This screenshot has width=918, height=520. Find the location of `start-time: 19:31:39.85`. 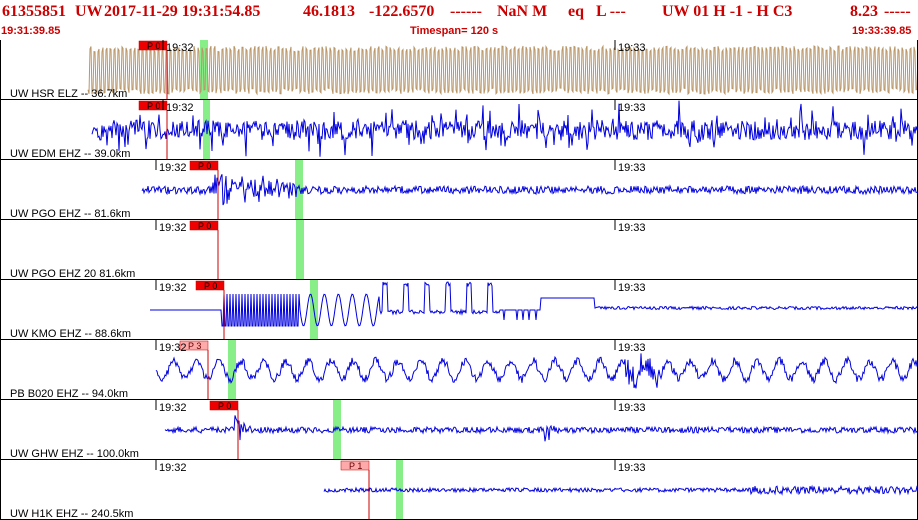

start-time: 19:31:39.85 is located at coordinates (31, 31).